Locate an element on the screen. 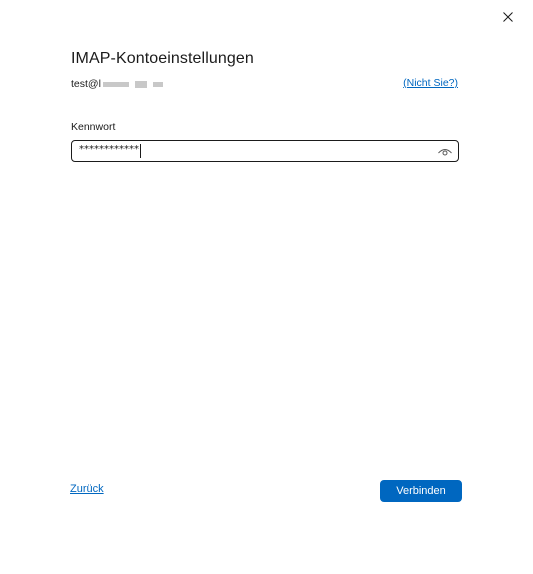 This screenshot has width=533, height=574. password-label: Kennwort is located at coordinates (93, 127).